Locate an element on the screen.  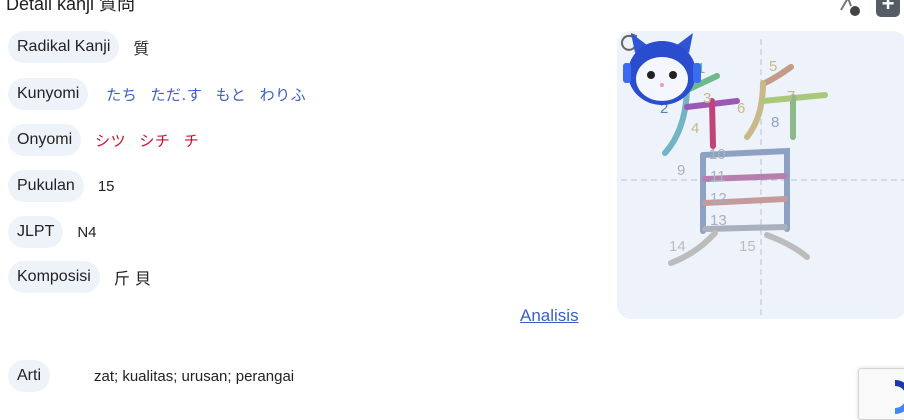
arti-label: Arti is located at coordinates (29, 376).